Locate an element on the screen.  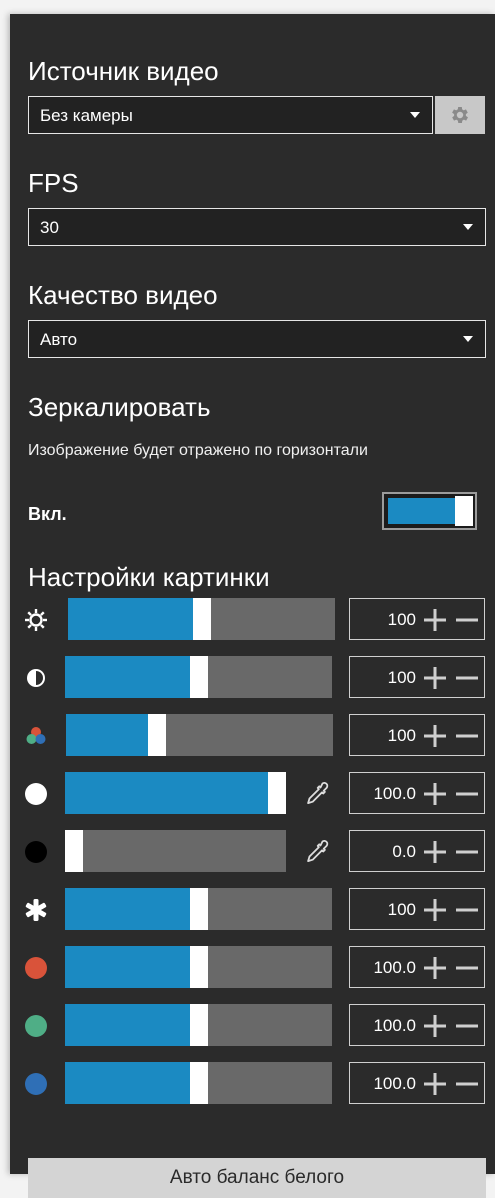
blue-slider is located at coordinates (198, 1083).